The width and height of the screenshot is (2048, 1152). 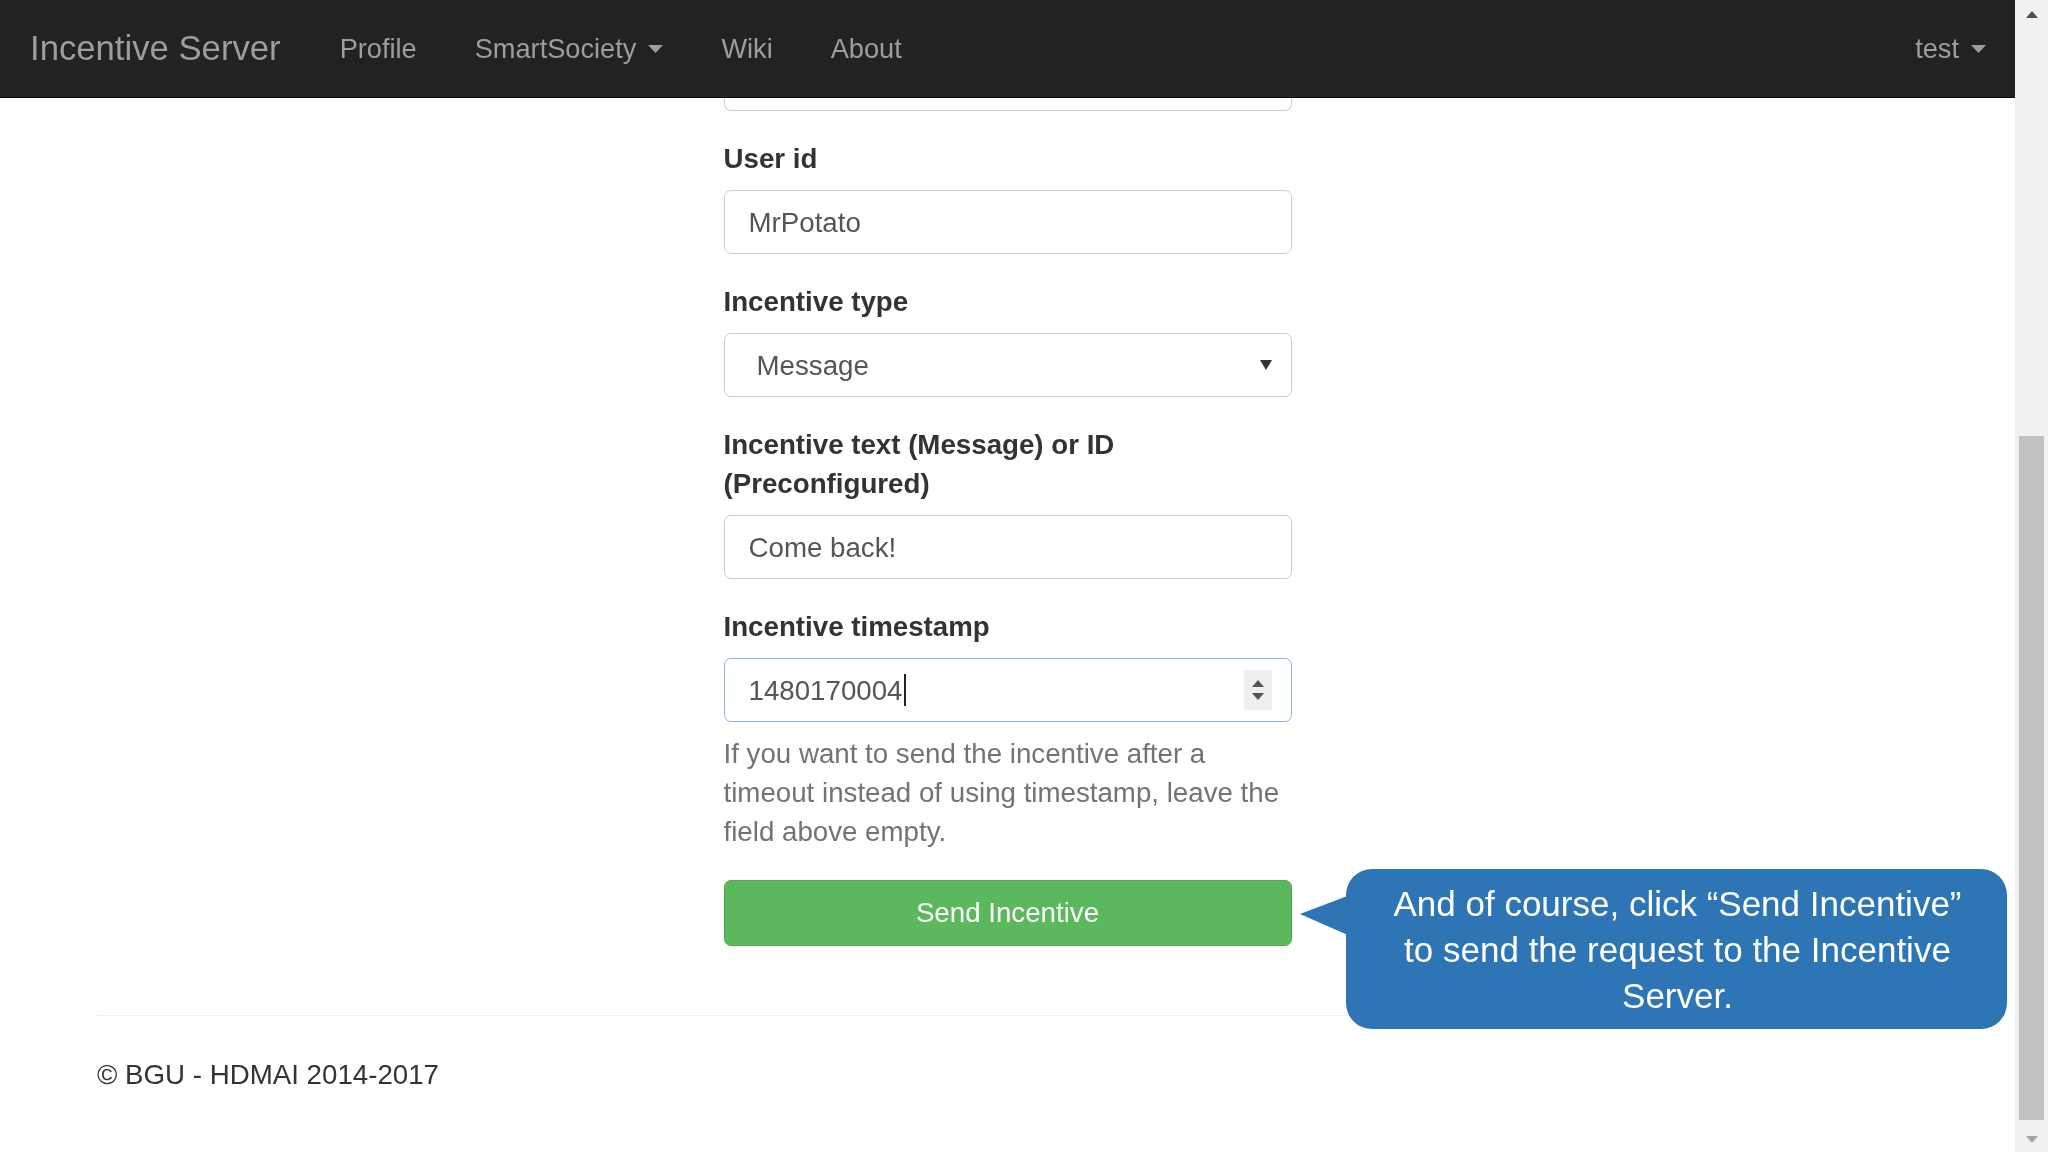 I want to click on brand-link: Incentive Server, so click(x=155, y=48).